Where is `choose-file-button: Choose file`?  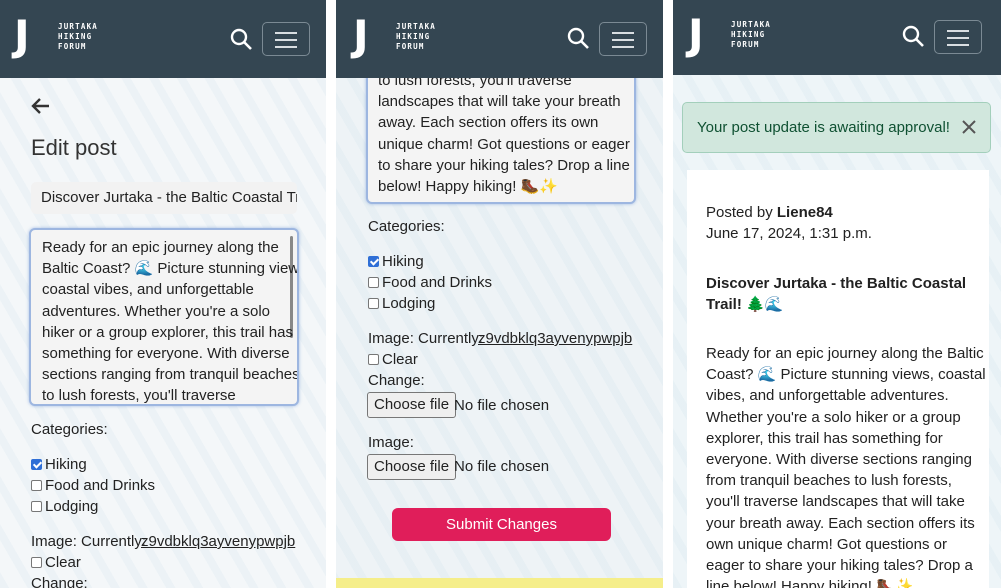 choose-file-button: Choose file is located at coordinates (412, 405).